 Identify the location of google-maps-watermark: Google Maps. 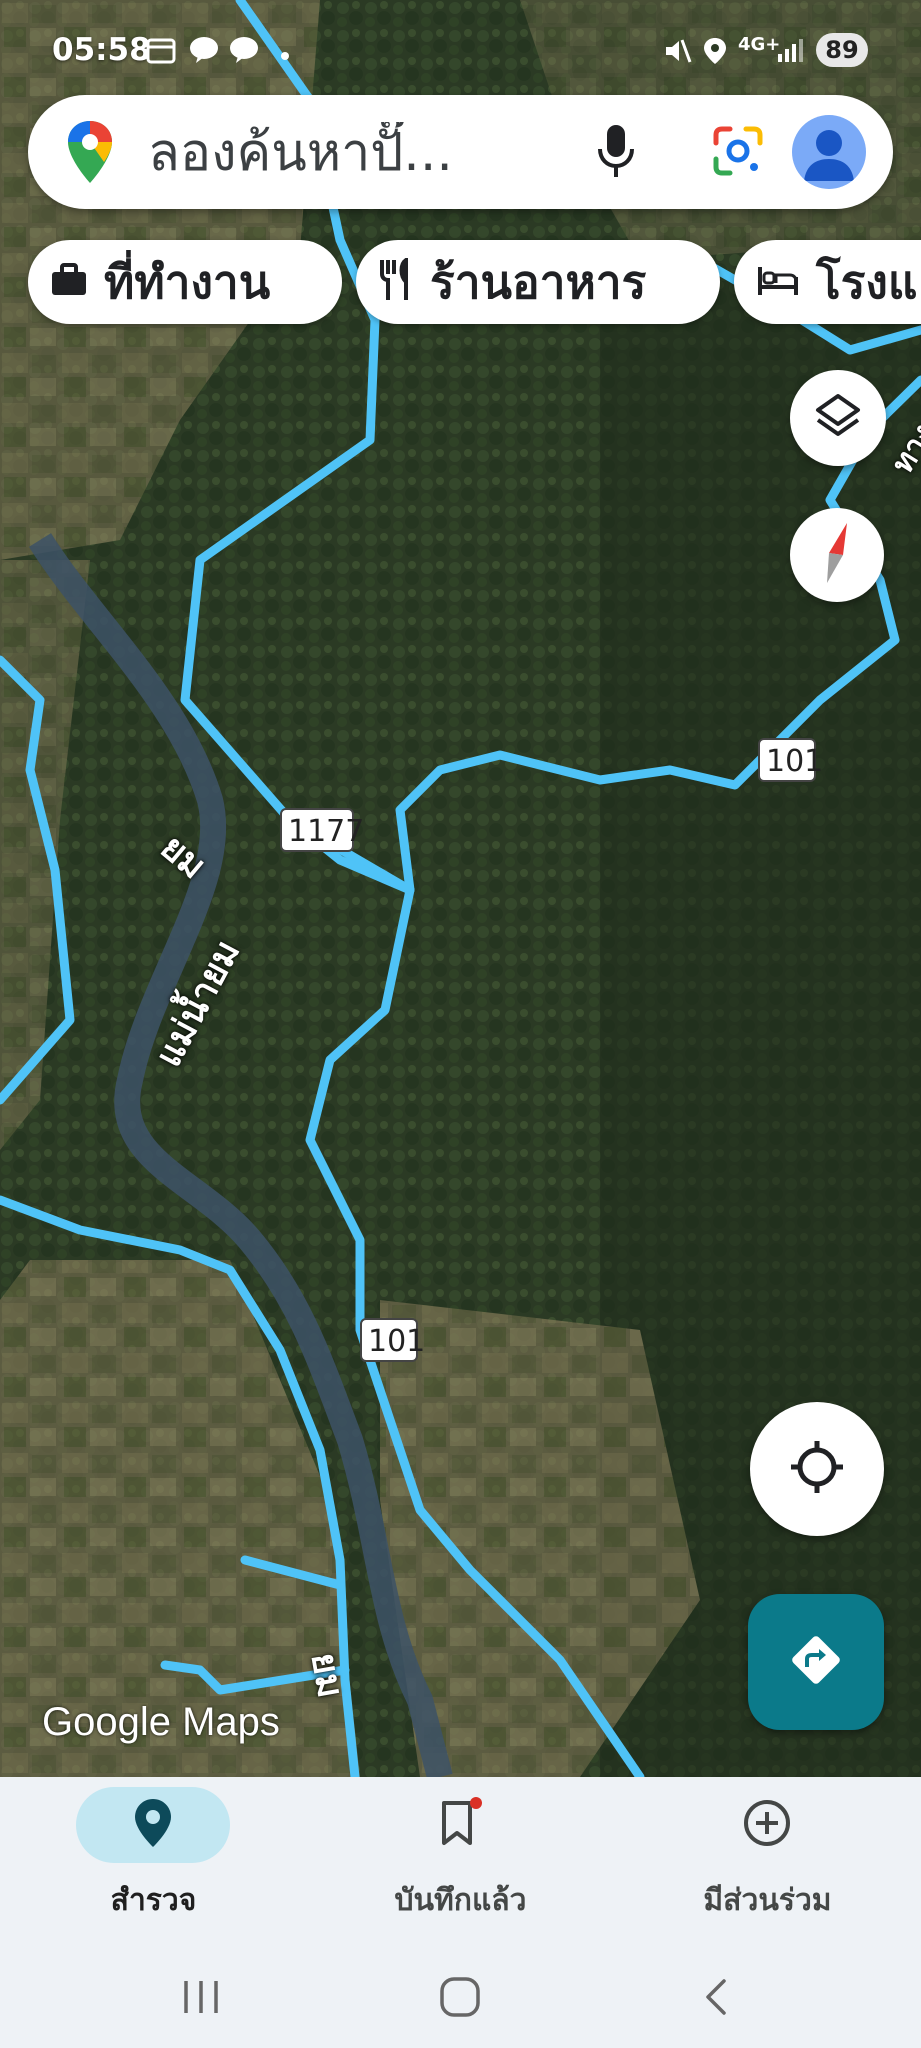
(161, 1722).